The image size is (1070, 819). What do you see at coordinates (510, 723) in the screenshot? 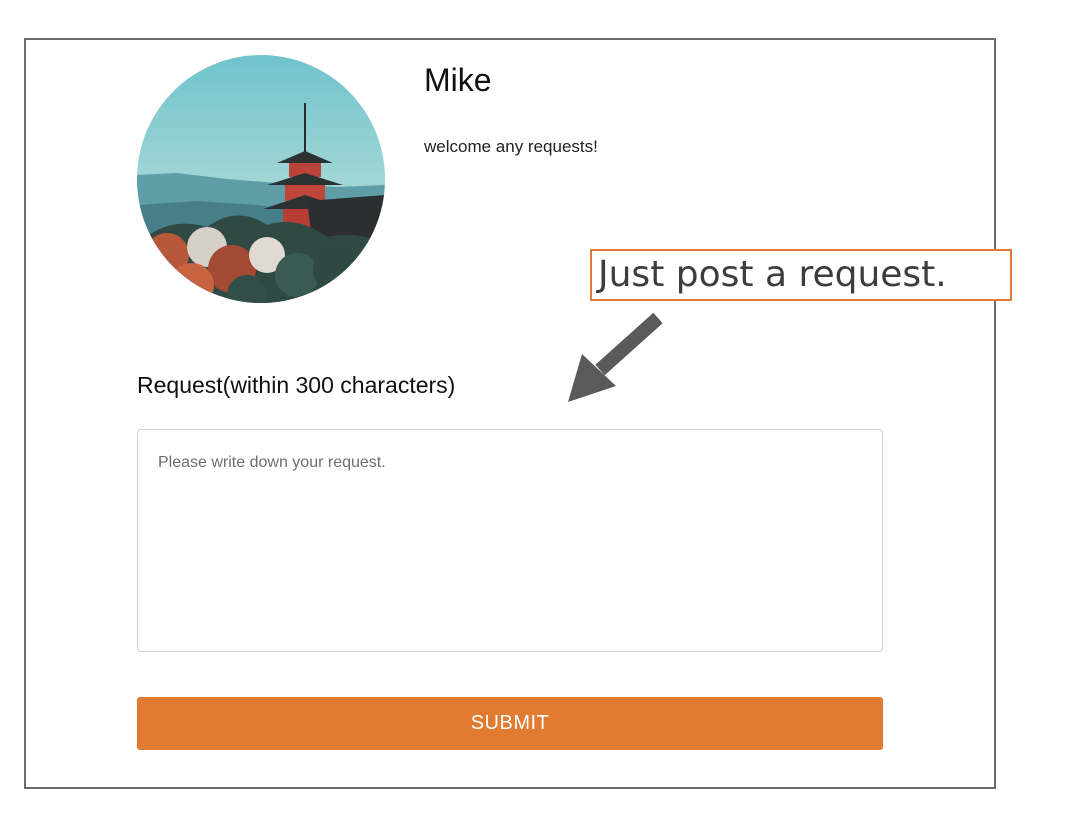
I see `submit-button: SUBMIT` at bounding box center [510, 723].